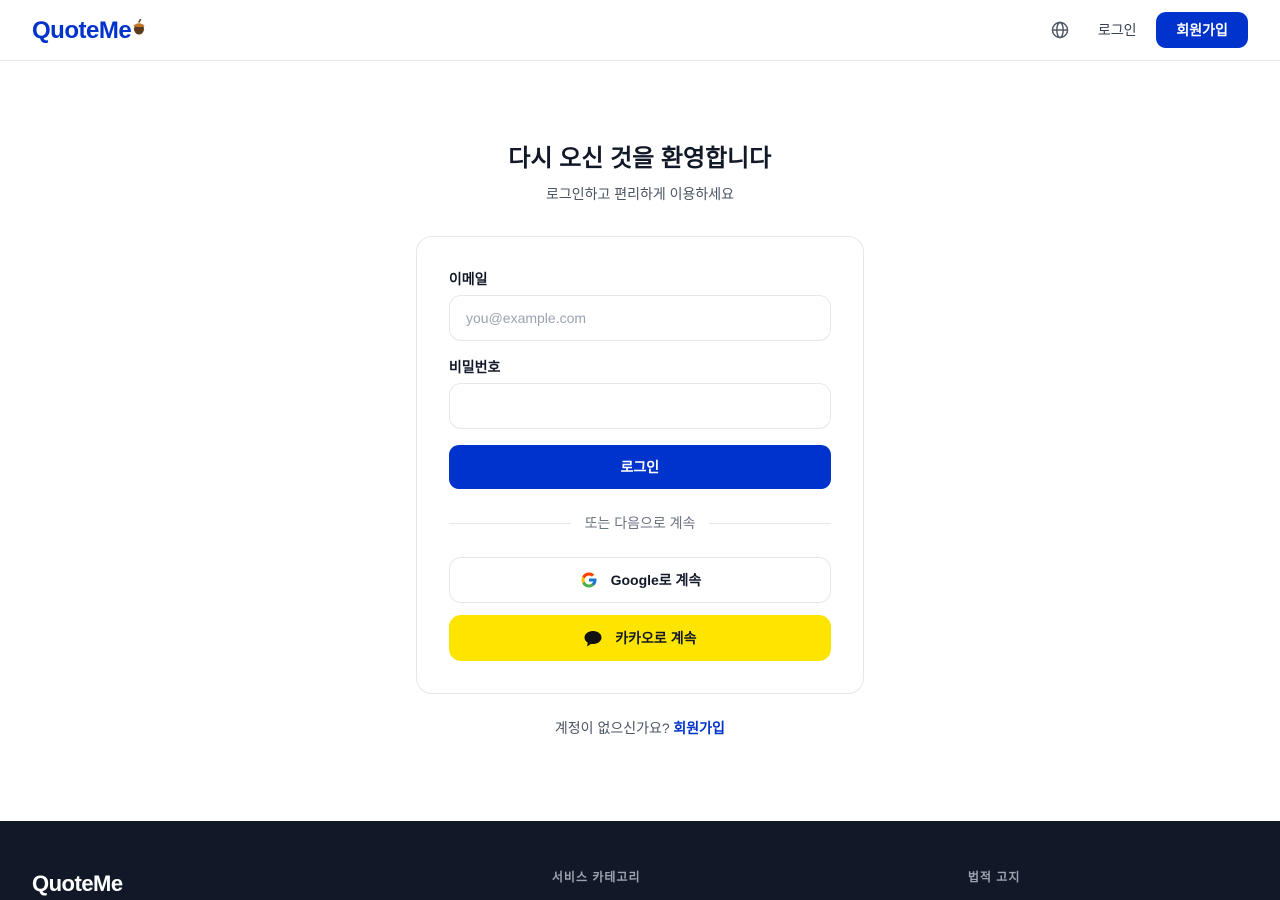 Image resolution: width=1280 pixels, height=900 pixels. What do you see at coordinates (640, 406) in the screenshot?
I see `password-field` at bounding box center [640, 406].